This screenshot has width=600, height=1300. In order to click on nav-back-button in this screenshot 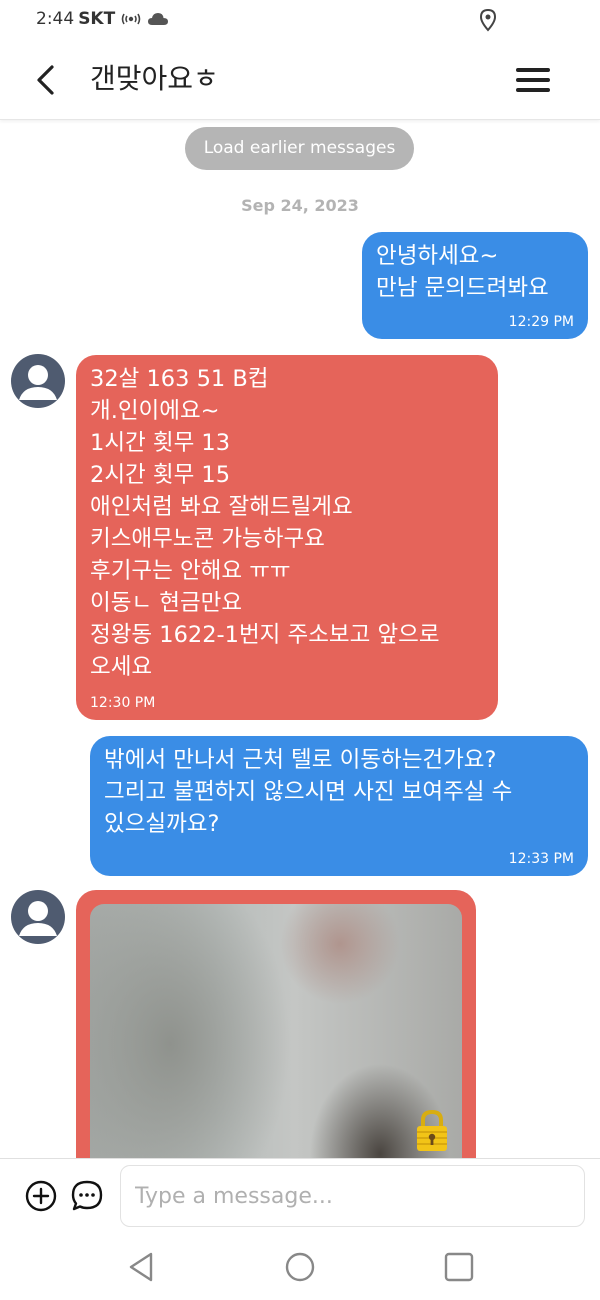, I will do `click(141, 1267)`.